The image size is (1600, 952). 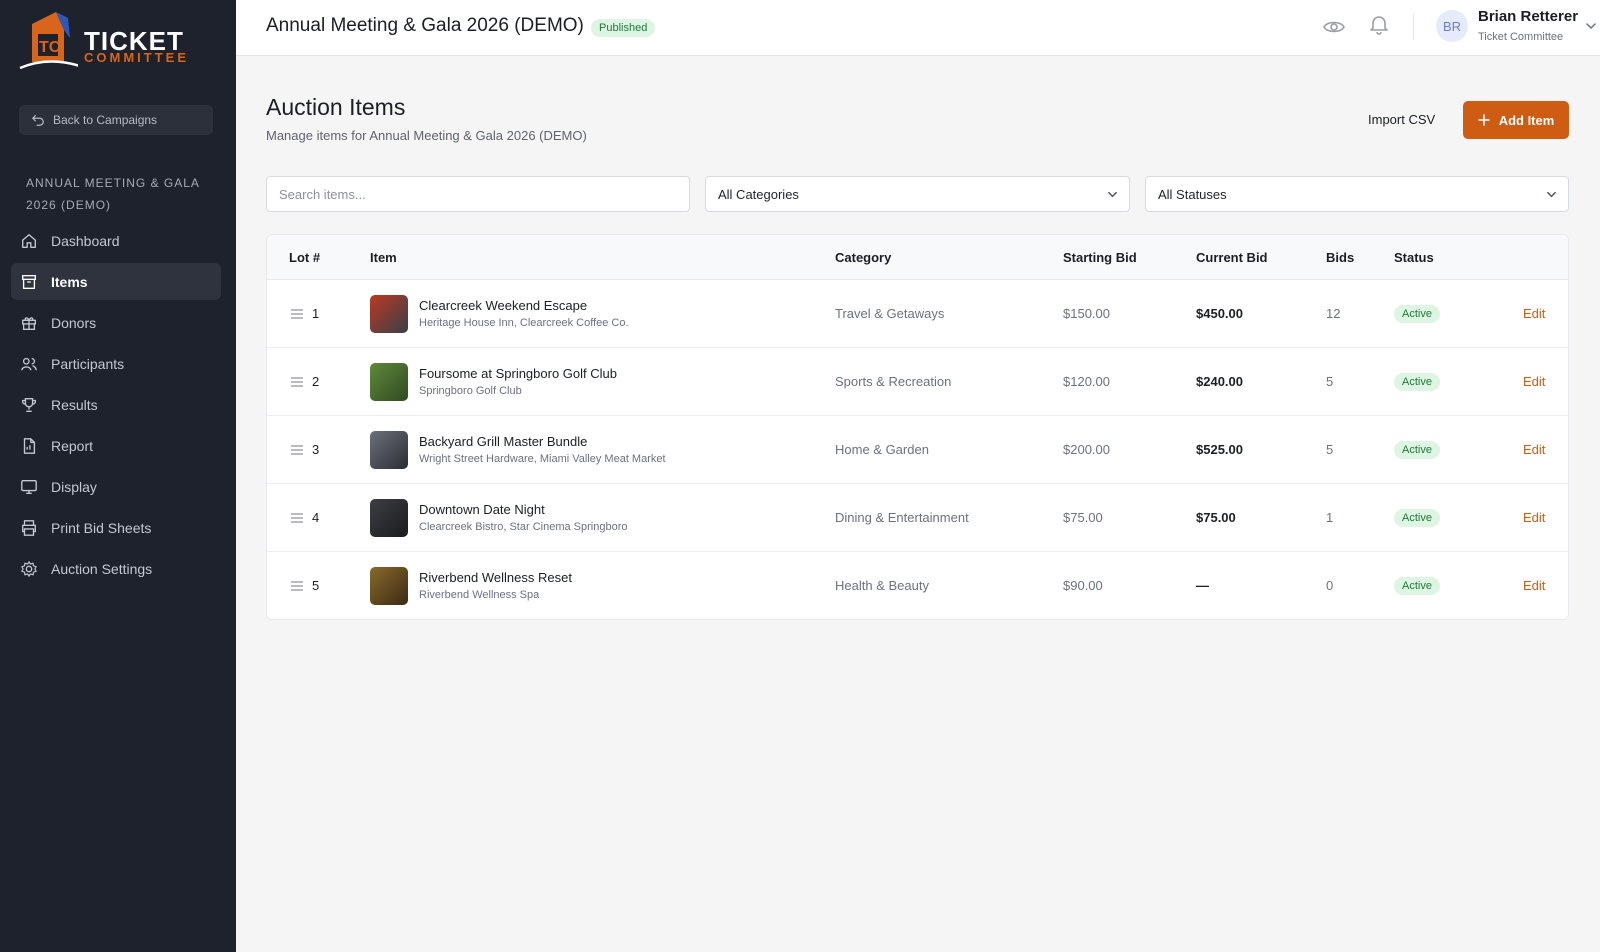 I want to click on category-select: All Categories, so click(x=917, y=194).